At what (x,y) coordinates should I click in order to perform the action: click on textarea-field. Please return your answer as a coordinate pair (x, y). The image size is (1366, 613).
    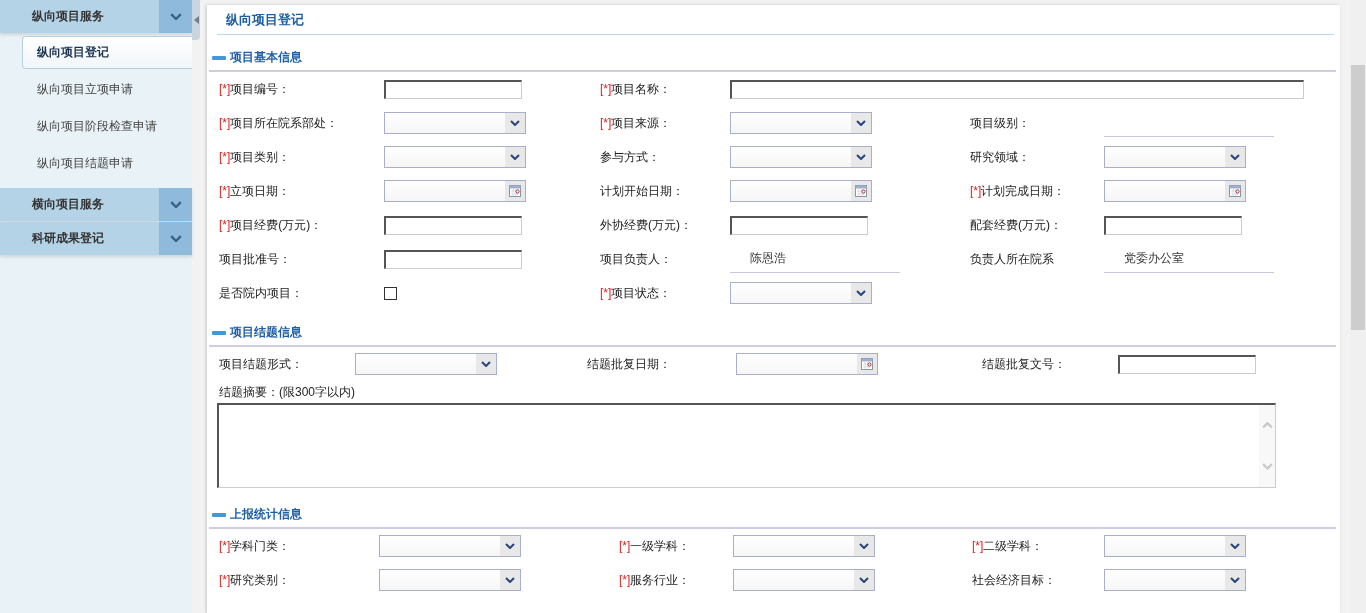
    Looking at the image, I should click on (746, 445).